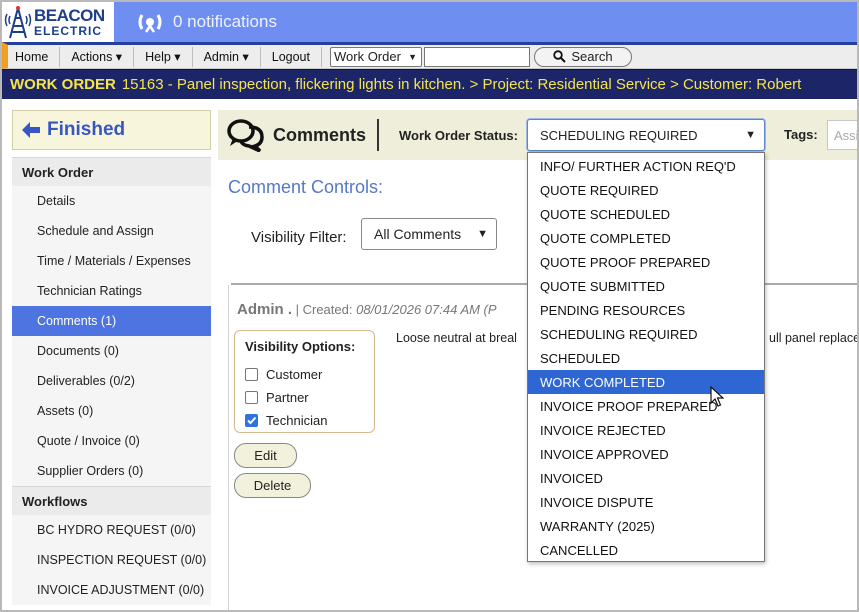  I want to click on sidebar-item-assets: Assets (0), so click(111, 411).